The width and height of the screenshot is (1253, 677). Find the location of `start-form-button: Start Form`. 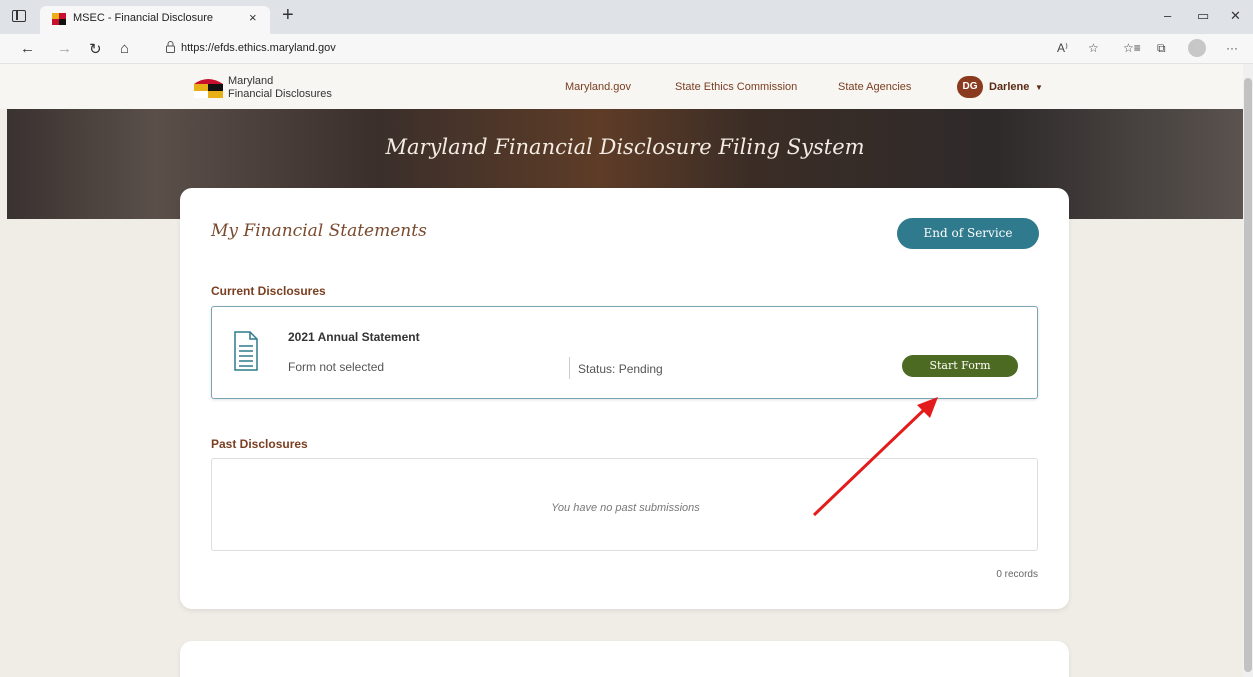

start-form-button: Start Form is located at coordinates (960, 366).